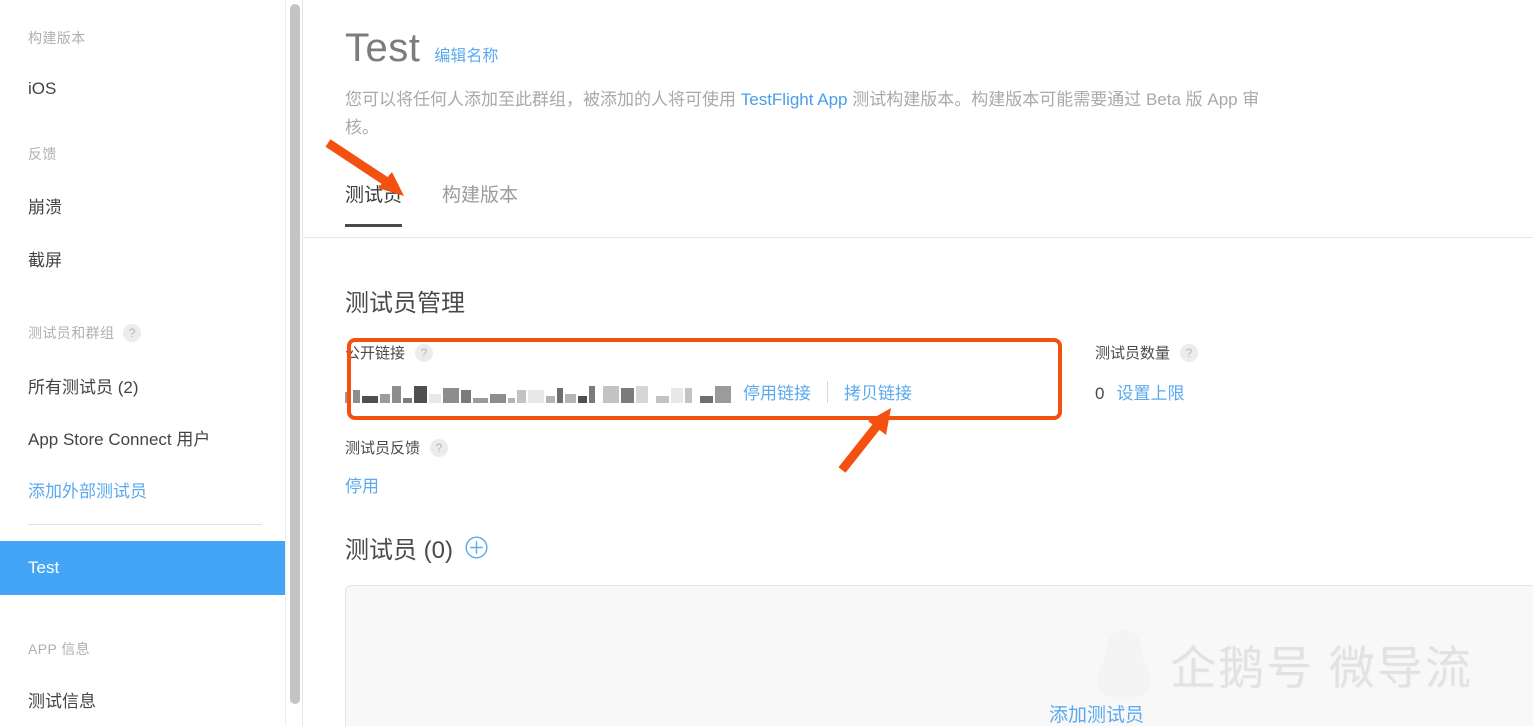 This screenshot has width=1533, height=726. Describe the element at coordinates (1100, 393) in the screenshot. I see `tester-count-value: 0` at that location.